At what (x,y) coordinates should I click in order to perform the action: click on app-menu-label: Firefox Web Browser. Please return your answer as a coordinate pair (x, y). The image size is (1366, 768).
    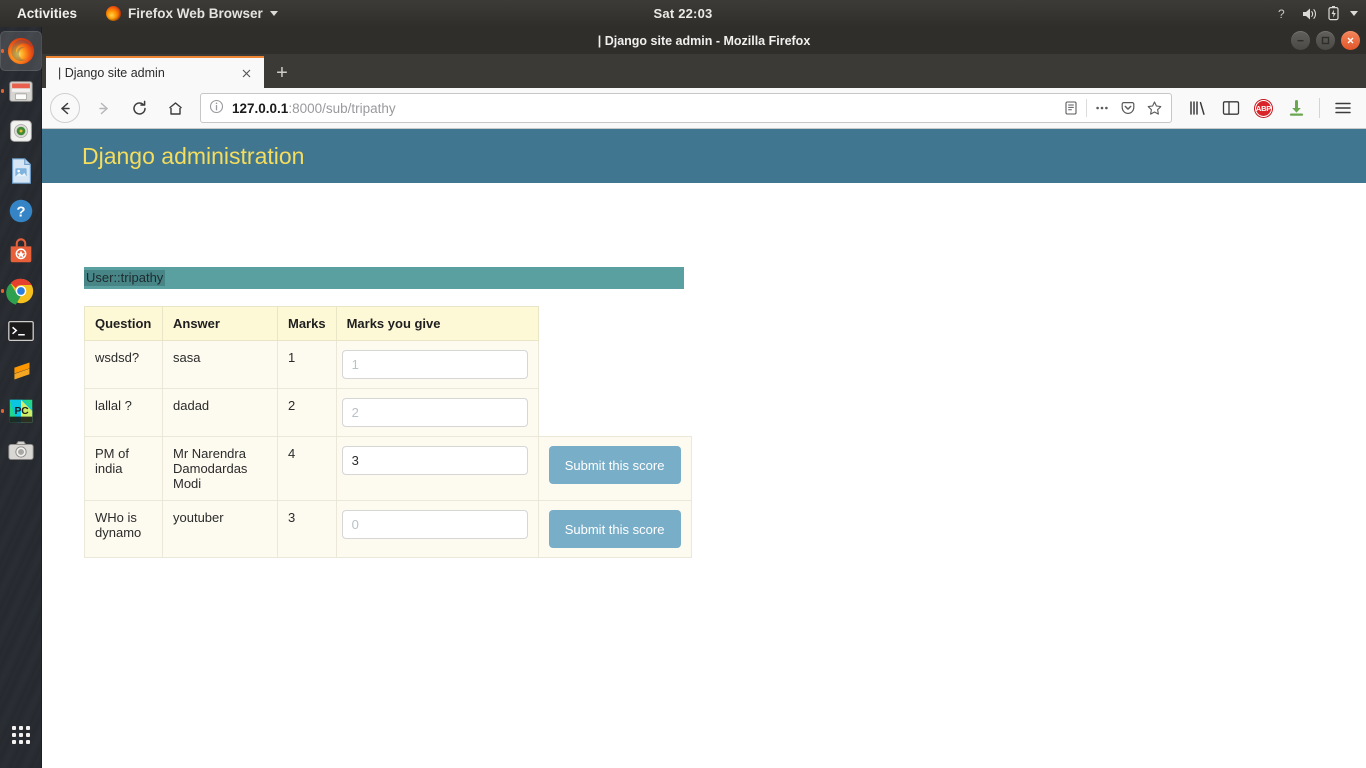
    Looking at the image, I should click on (195, 13).